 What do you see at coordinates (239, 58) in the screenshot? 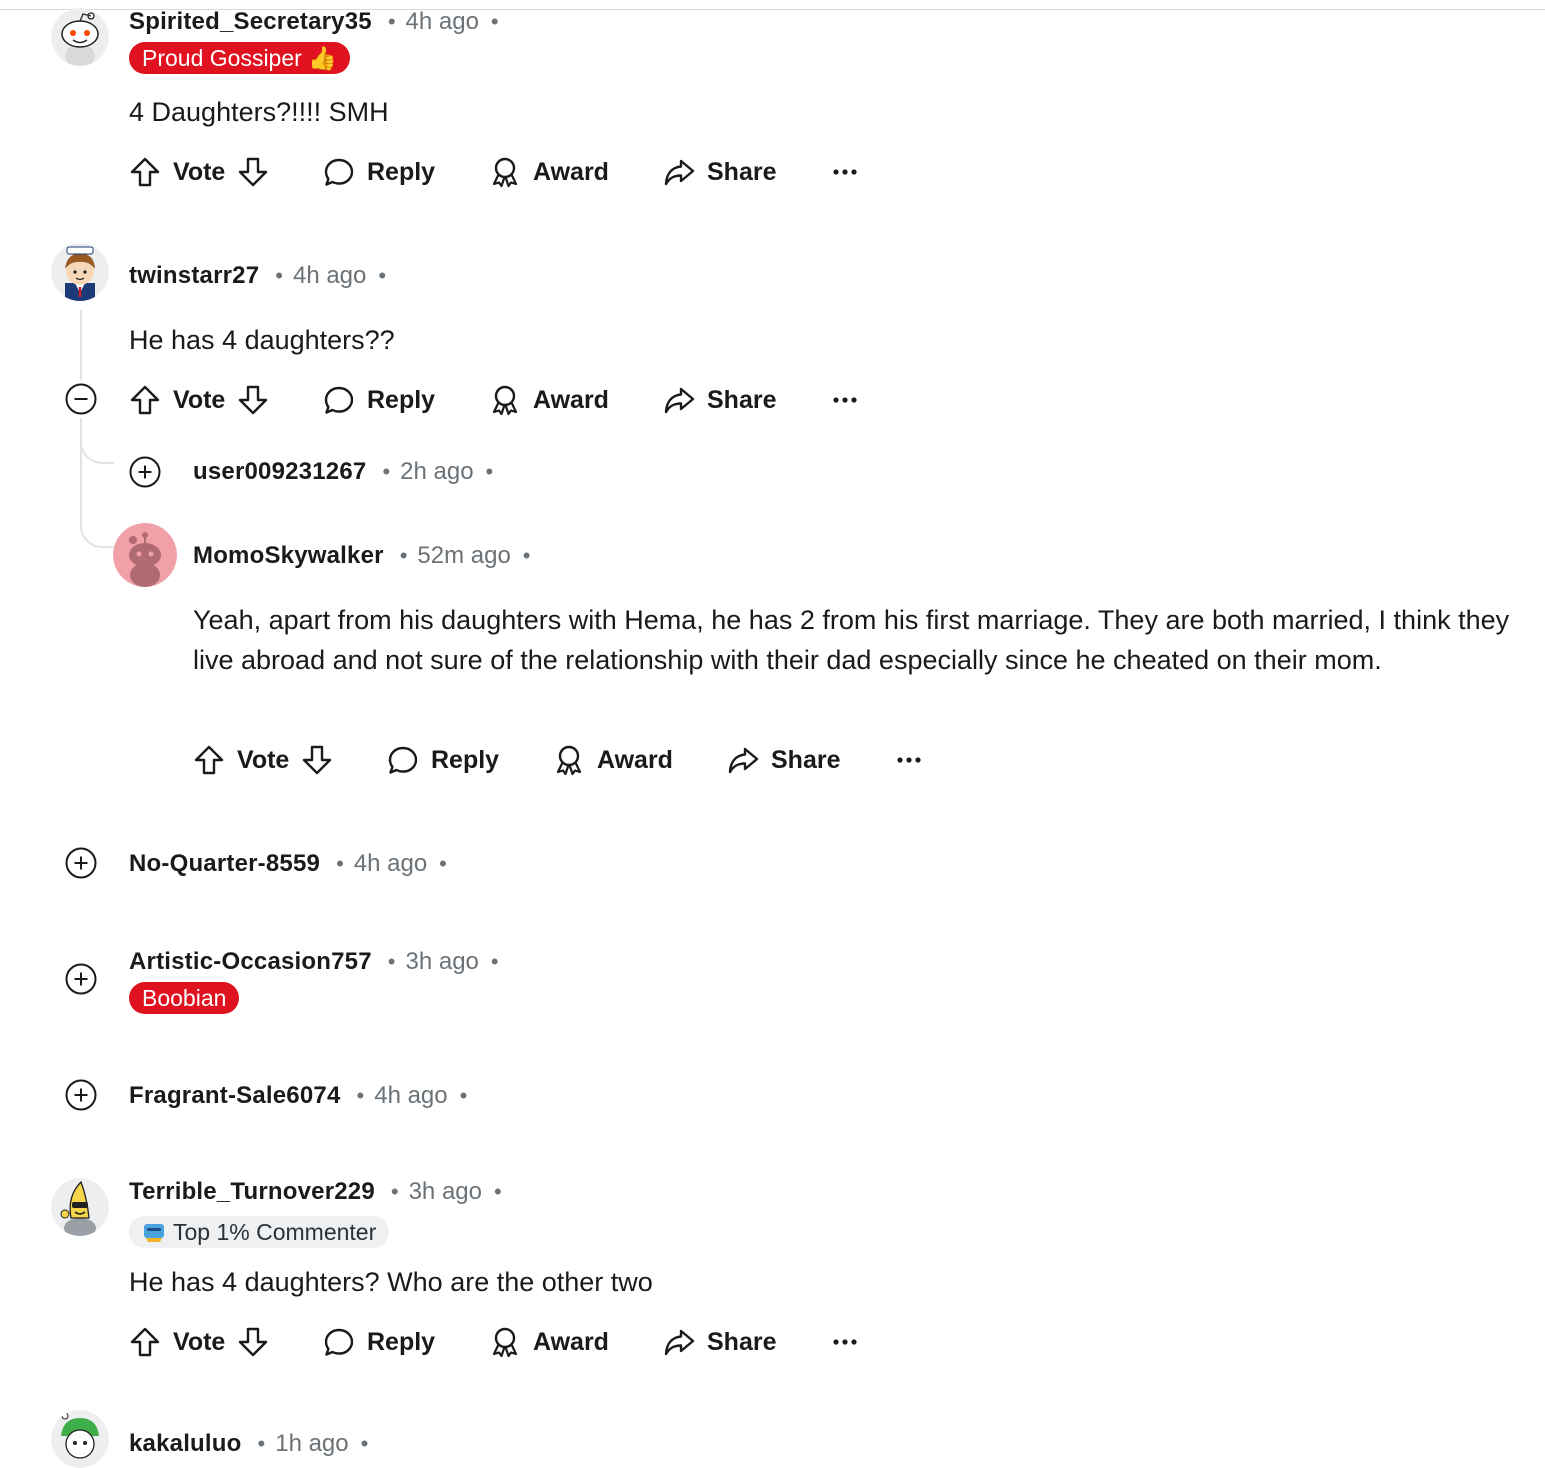
I see `user-flair: Proud Gossiper 👍` at bounding box center [239, 58].